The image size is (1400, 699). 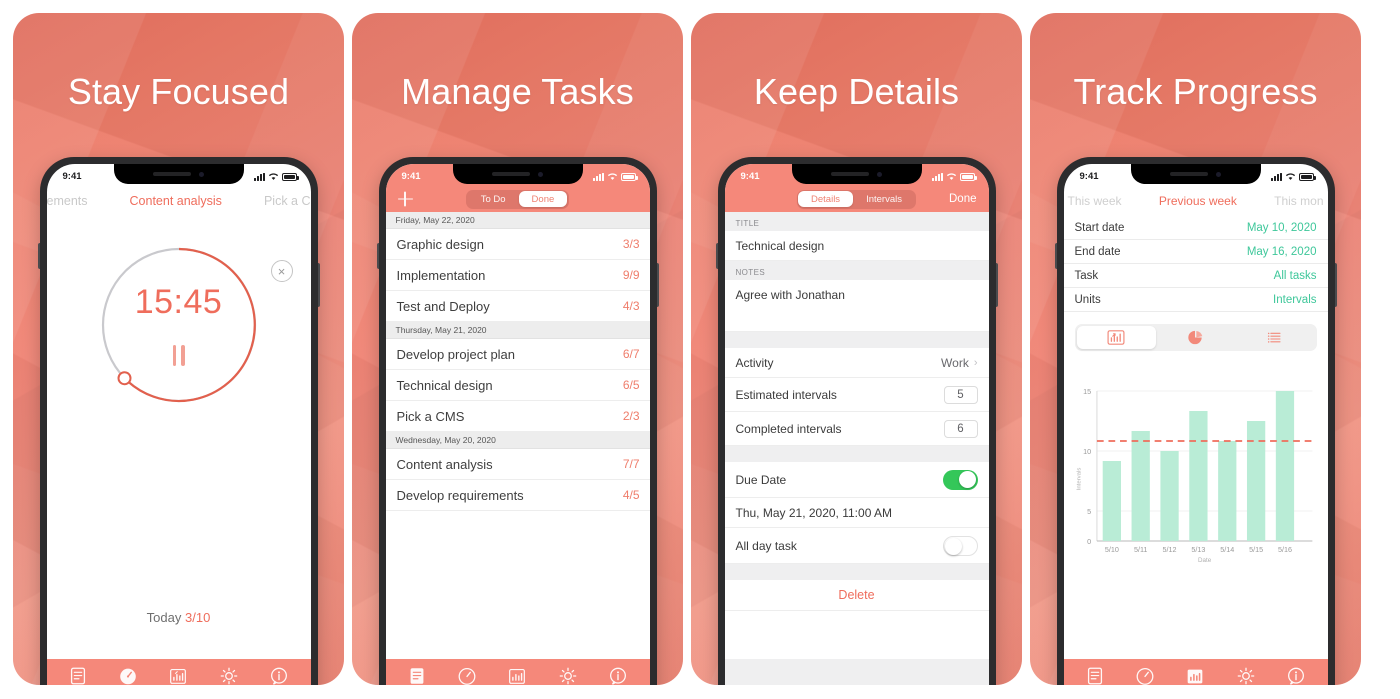 What do you see at coordinates (826, 199) in the screenshot?
I see `segment-details: Details` at bounding box center [826, 199].